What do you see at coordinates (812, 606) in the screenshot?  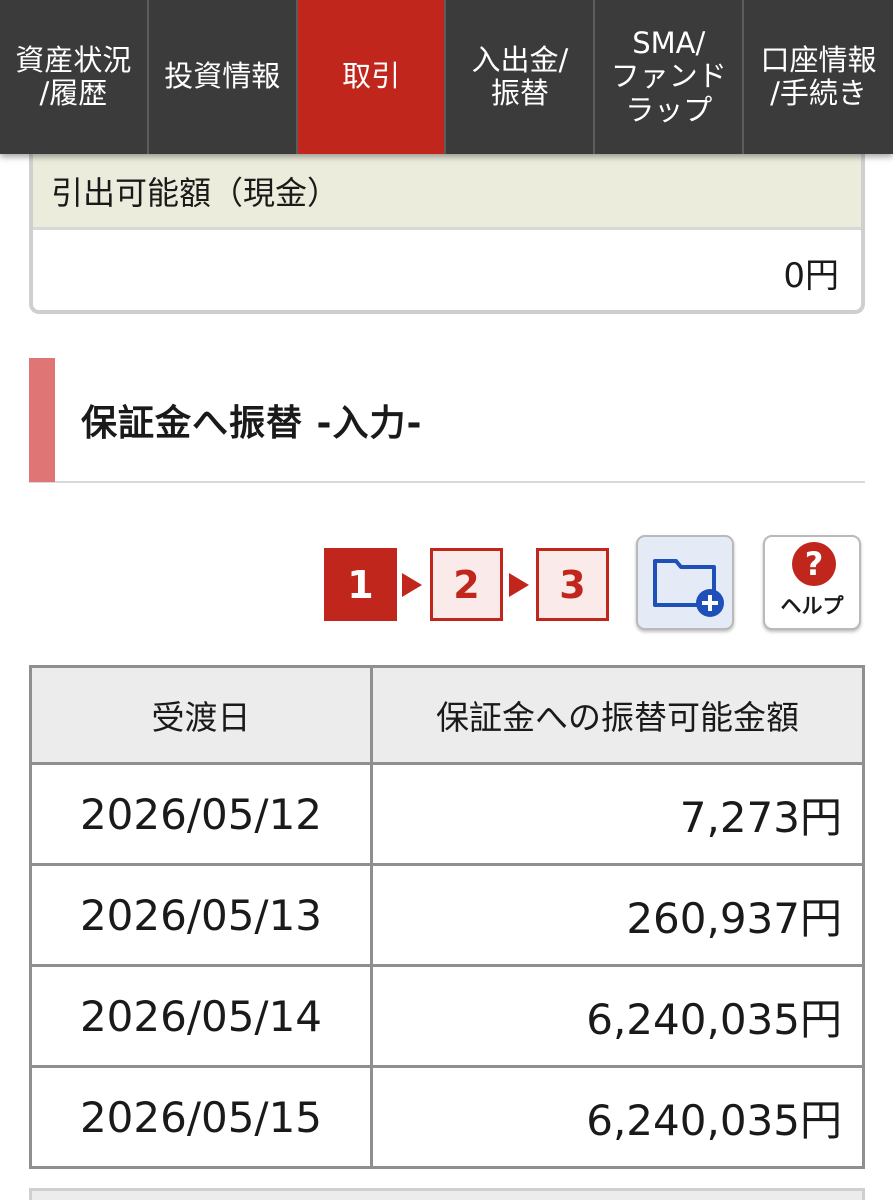 I see `help-button-label: ヘルプ` at bounding box center [812, 606].